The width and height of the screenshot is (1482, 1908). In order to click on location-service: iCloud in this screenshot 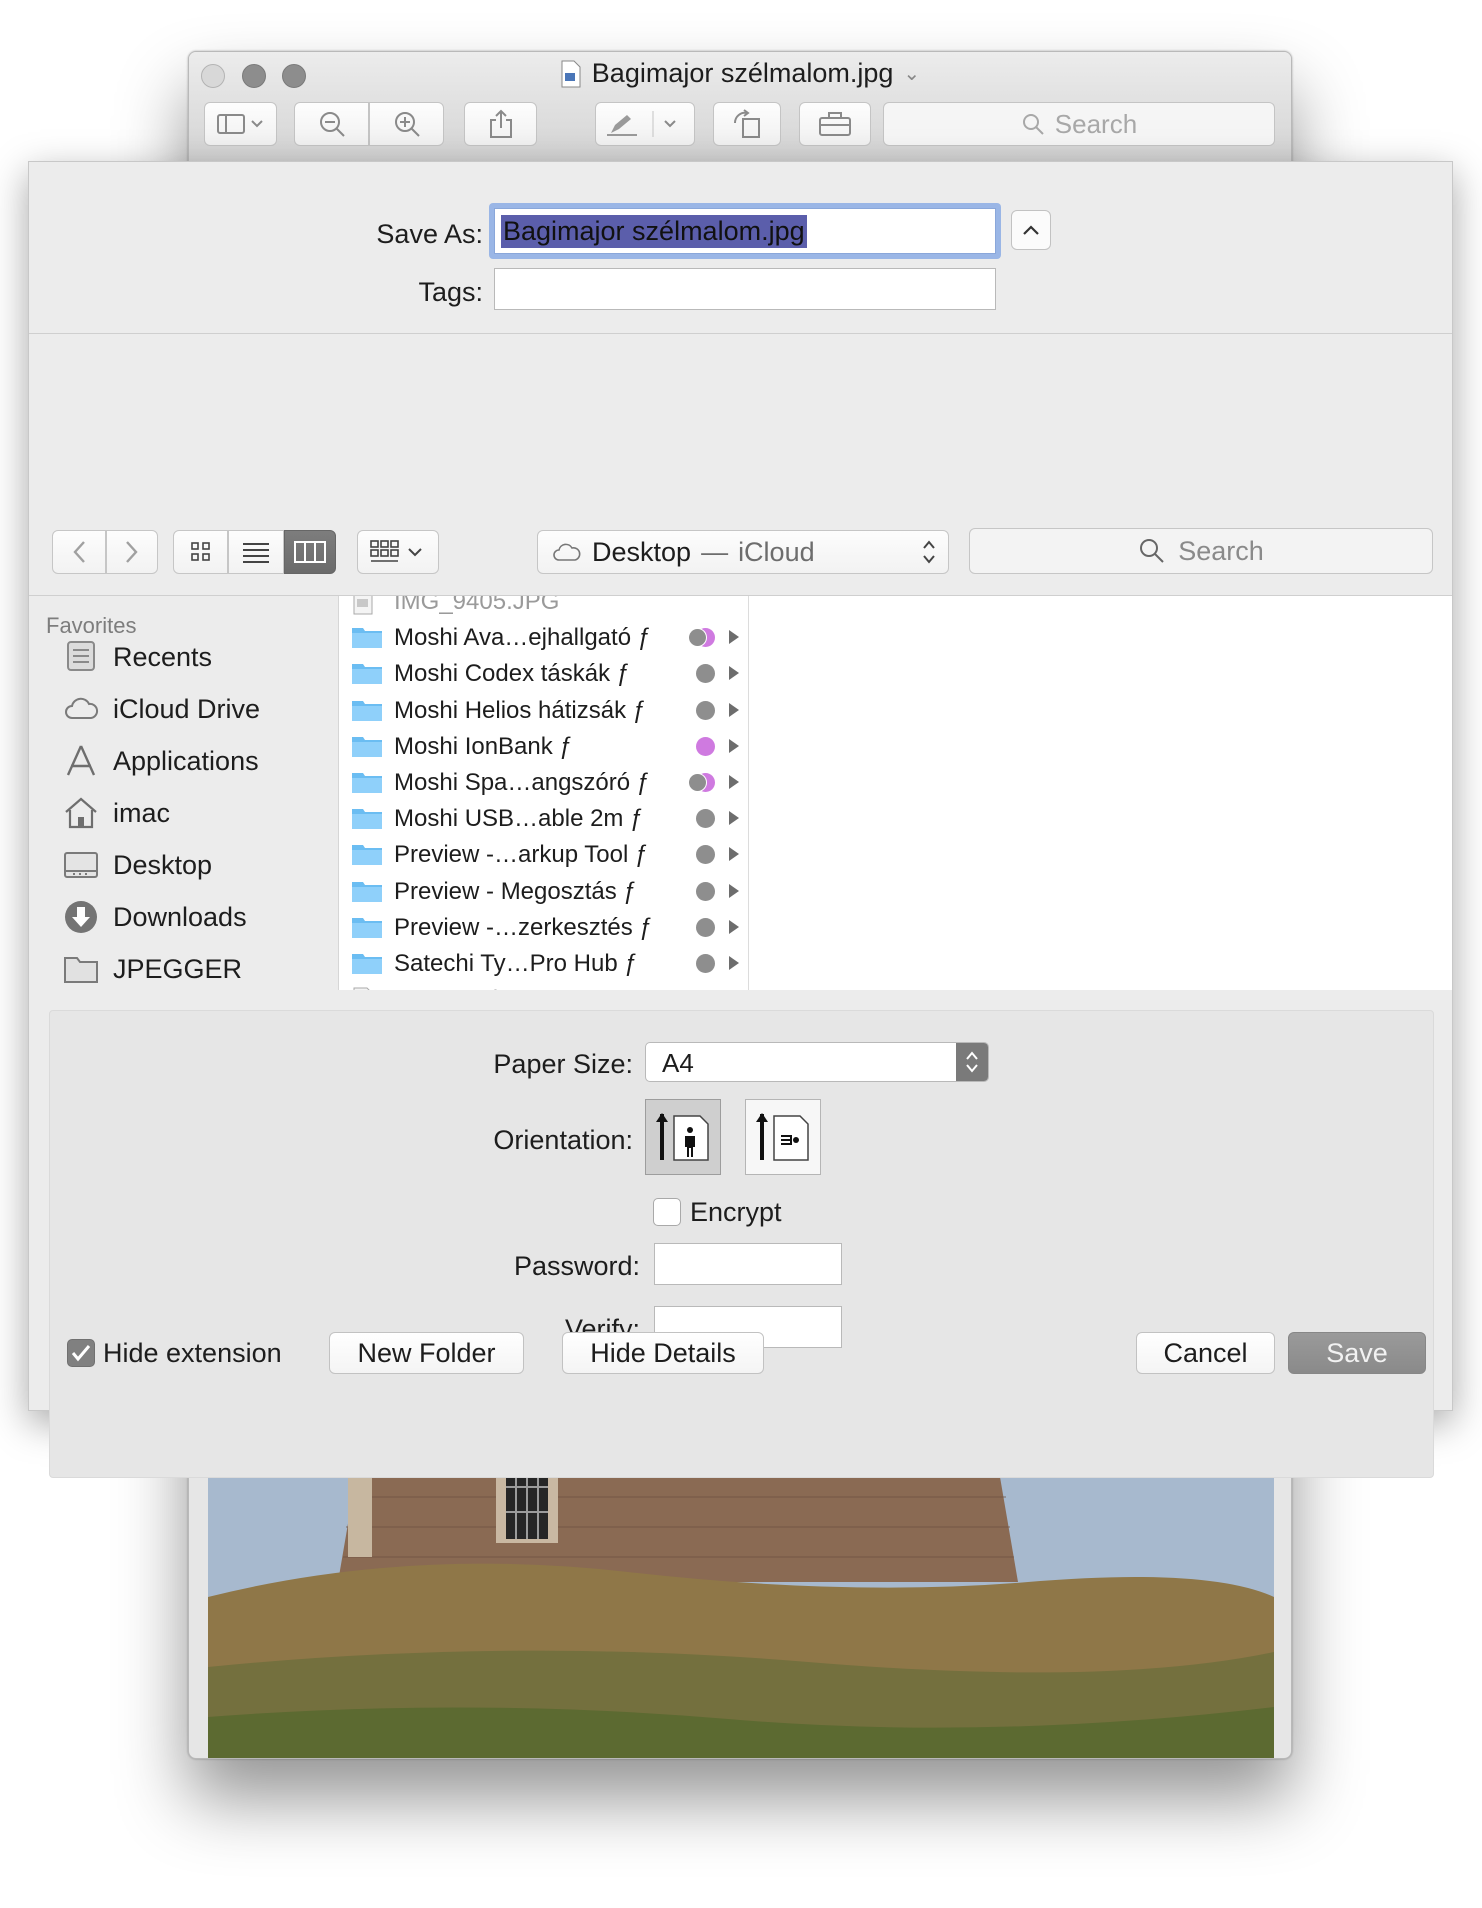, I will do `click(776, 551)`.